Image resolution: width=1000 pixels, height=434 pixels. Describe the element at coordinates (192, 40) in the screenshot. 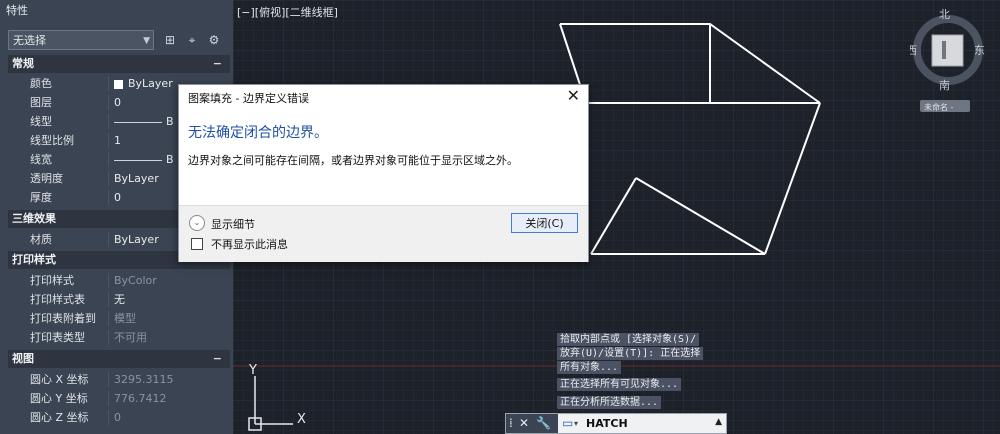

I see `select-objects-icon: ⌖` at that location.